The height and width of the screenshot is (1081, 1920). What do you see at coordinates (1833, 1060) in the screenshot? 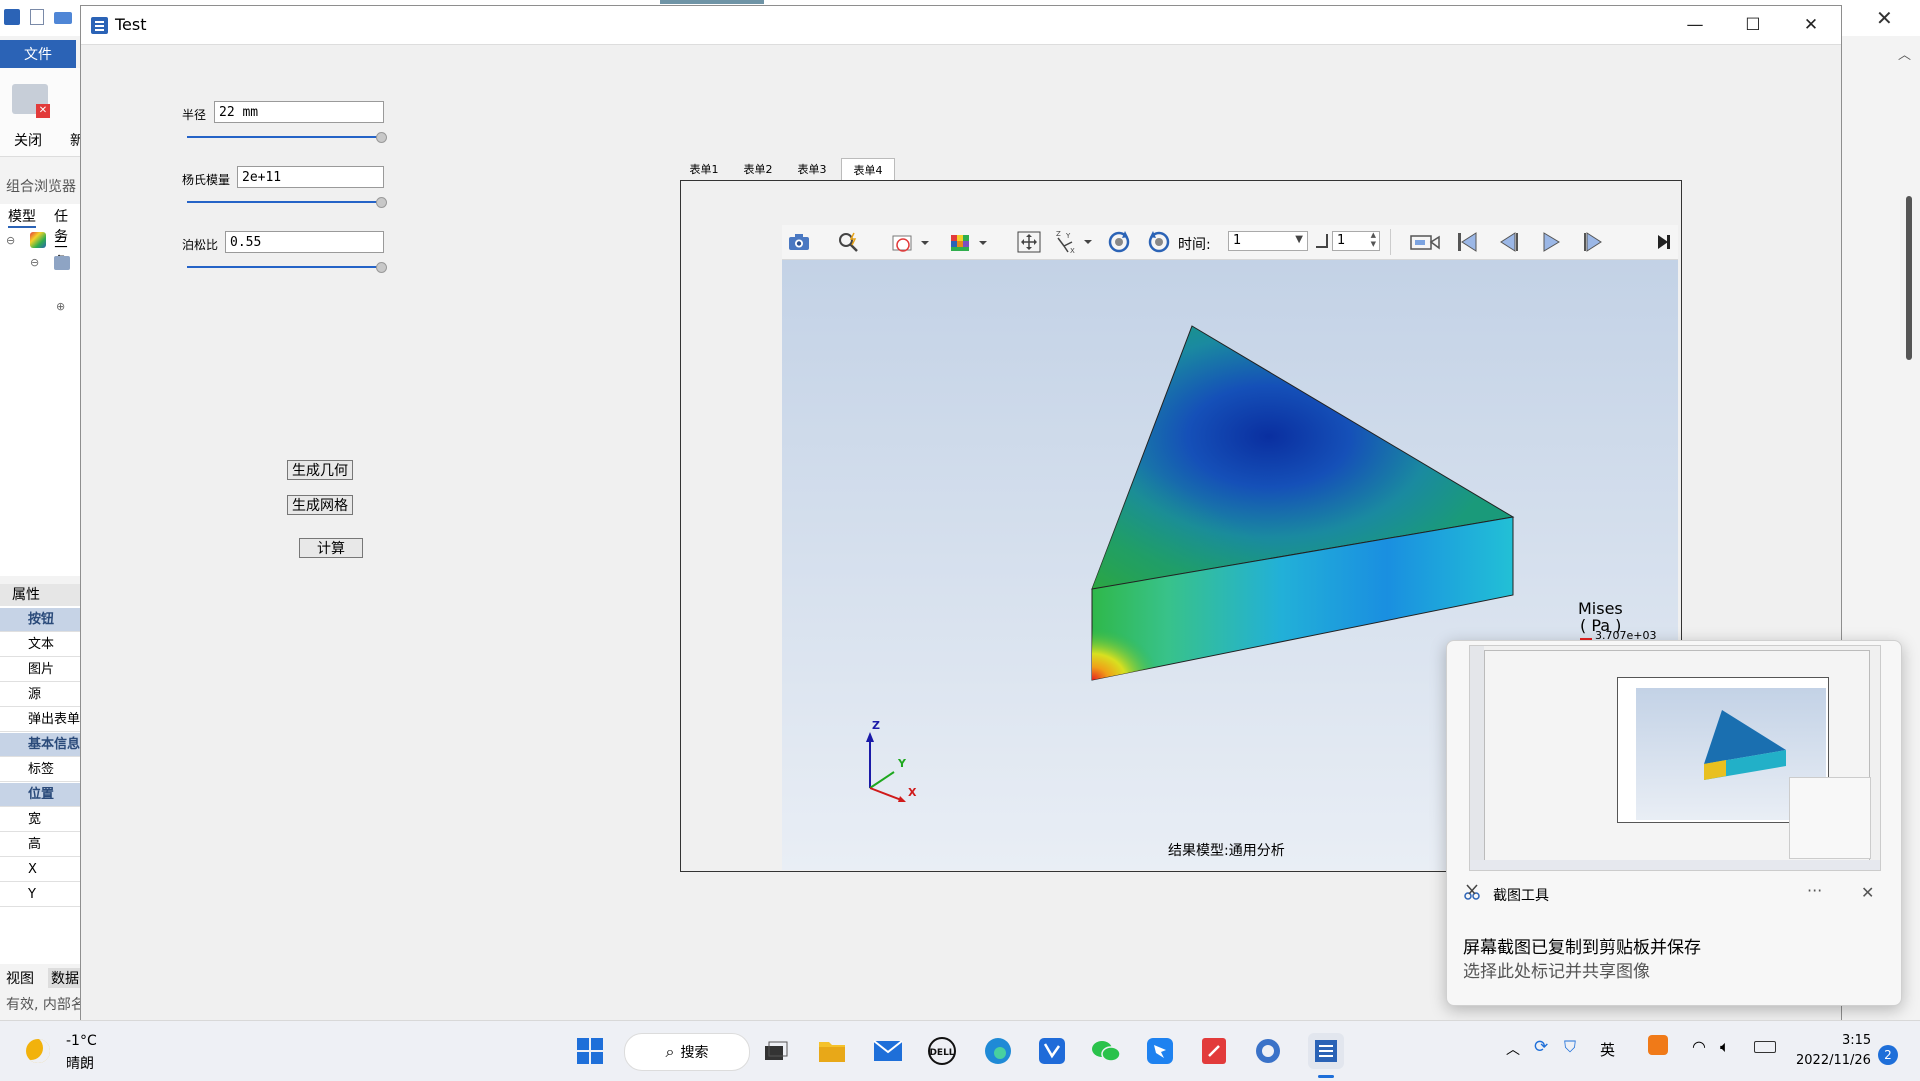
I see `clock-date: 2022/11/26` at bounding box center [1833, 1060].